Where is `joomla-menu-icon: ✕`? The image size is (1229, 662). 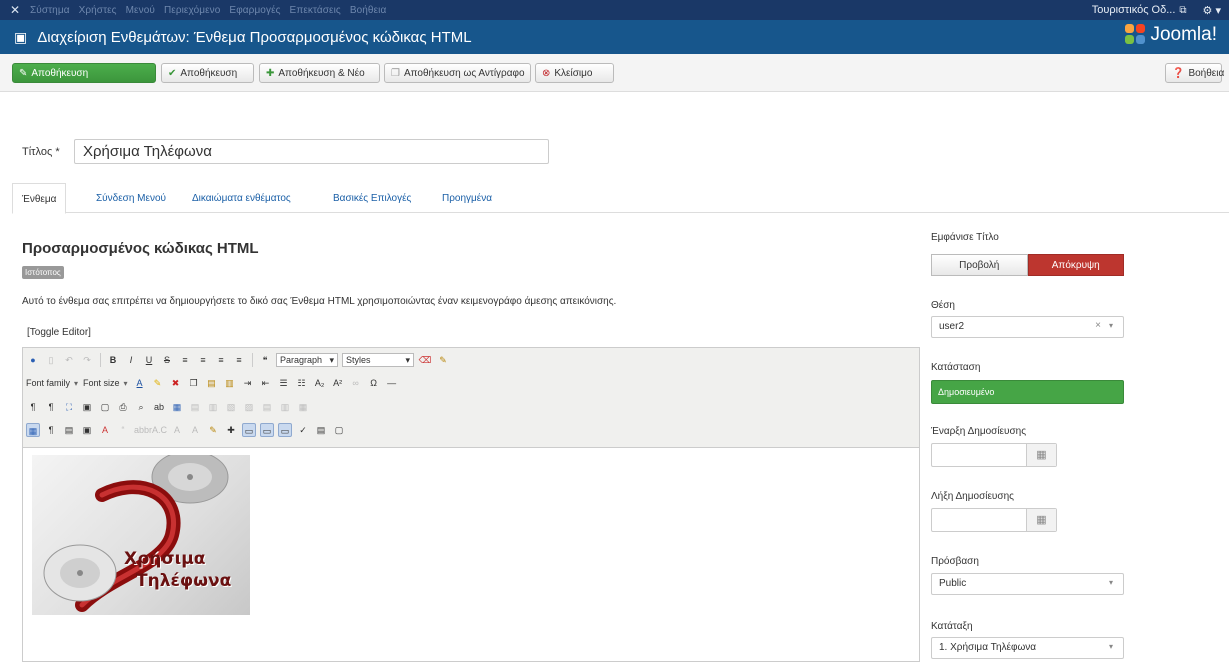 joomla-menu-icon: ✕ is located at coordinates (15, 10).